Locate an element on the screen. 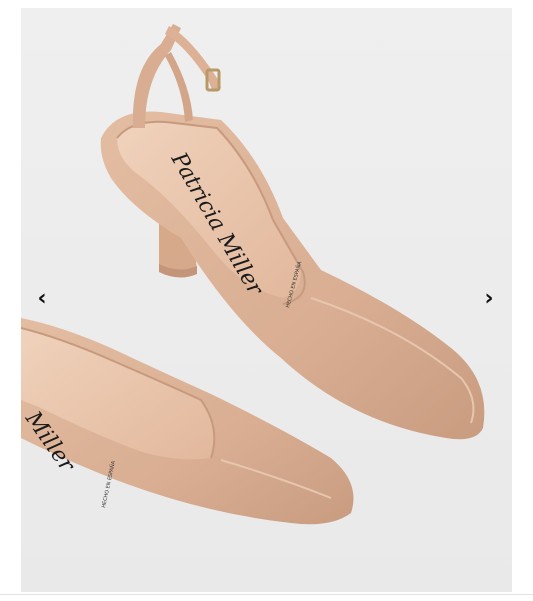 The image size is (533, 601). divider is located at coordinates (266, 594).